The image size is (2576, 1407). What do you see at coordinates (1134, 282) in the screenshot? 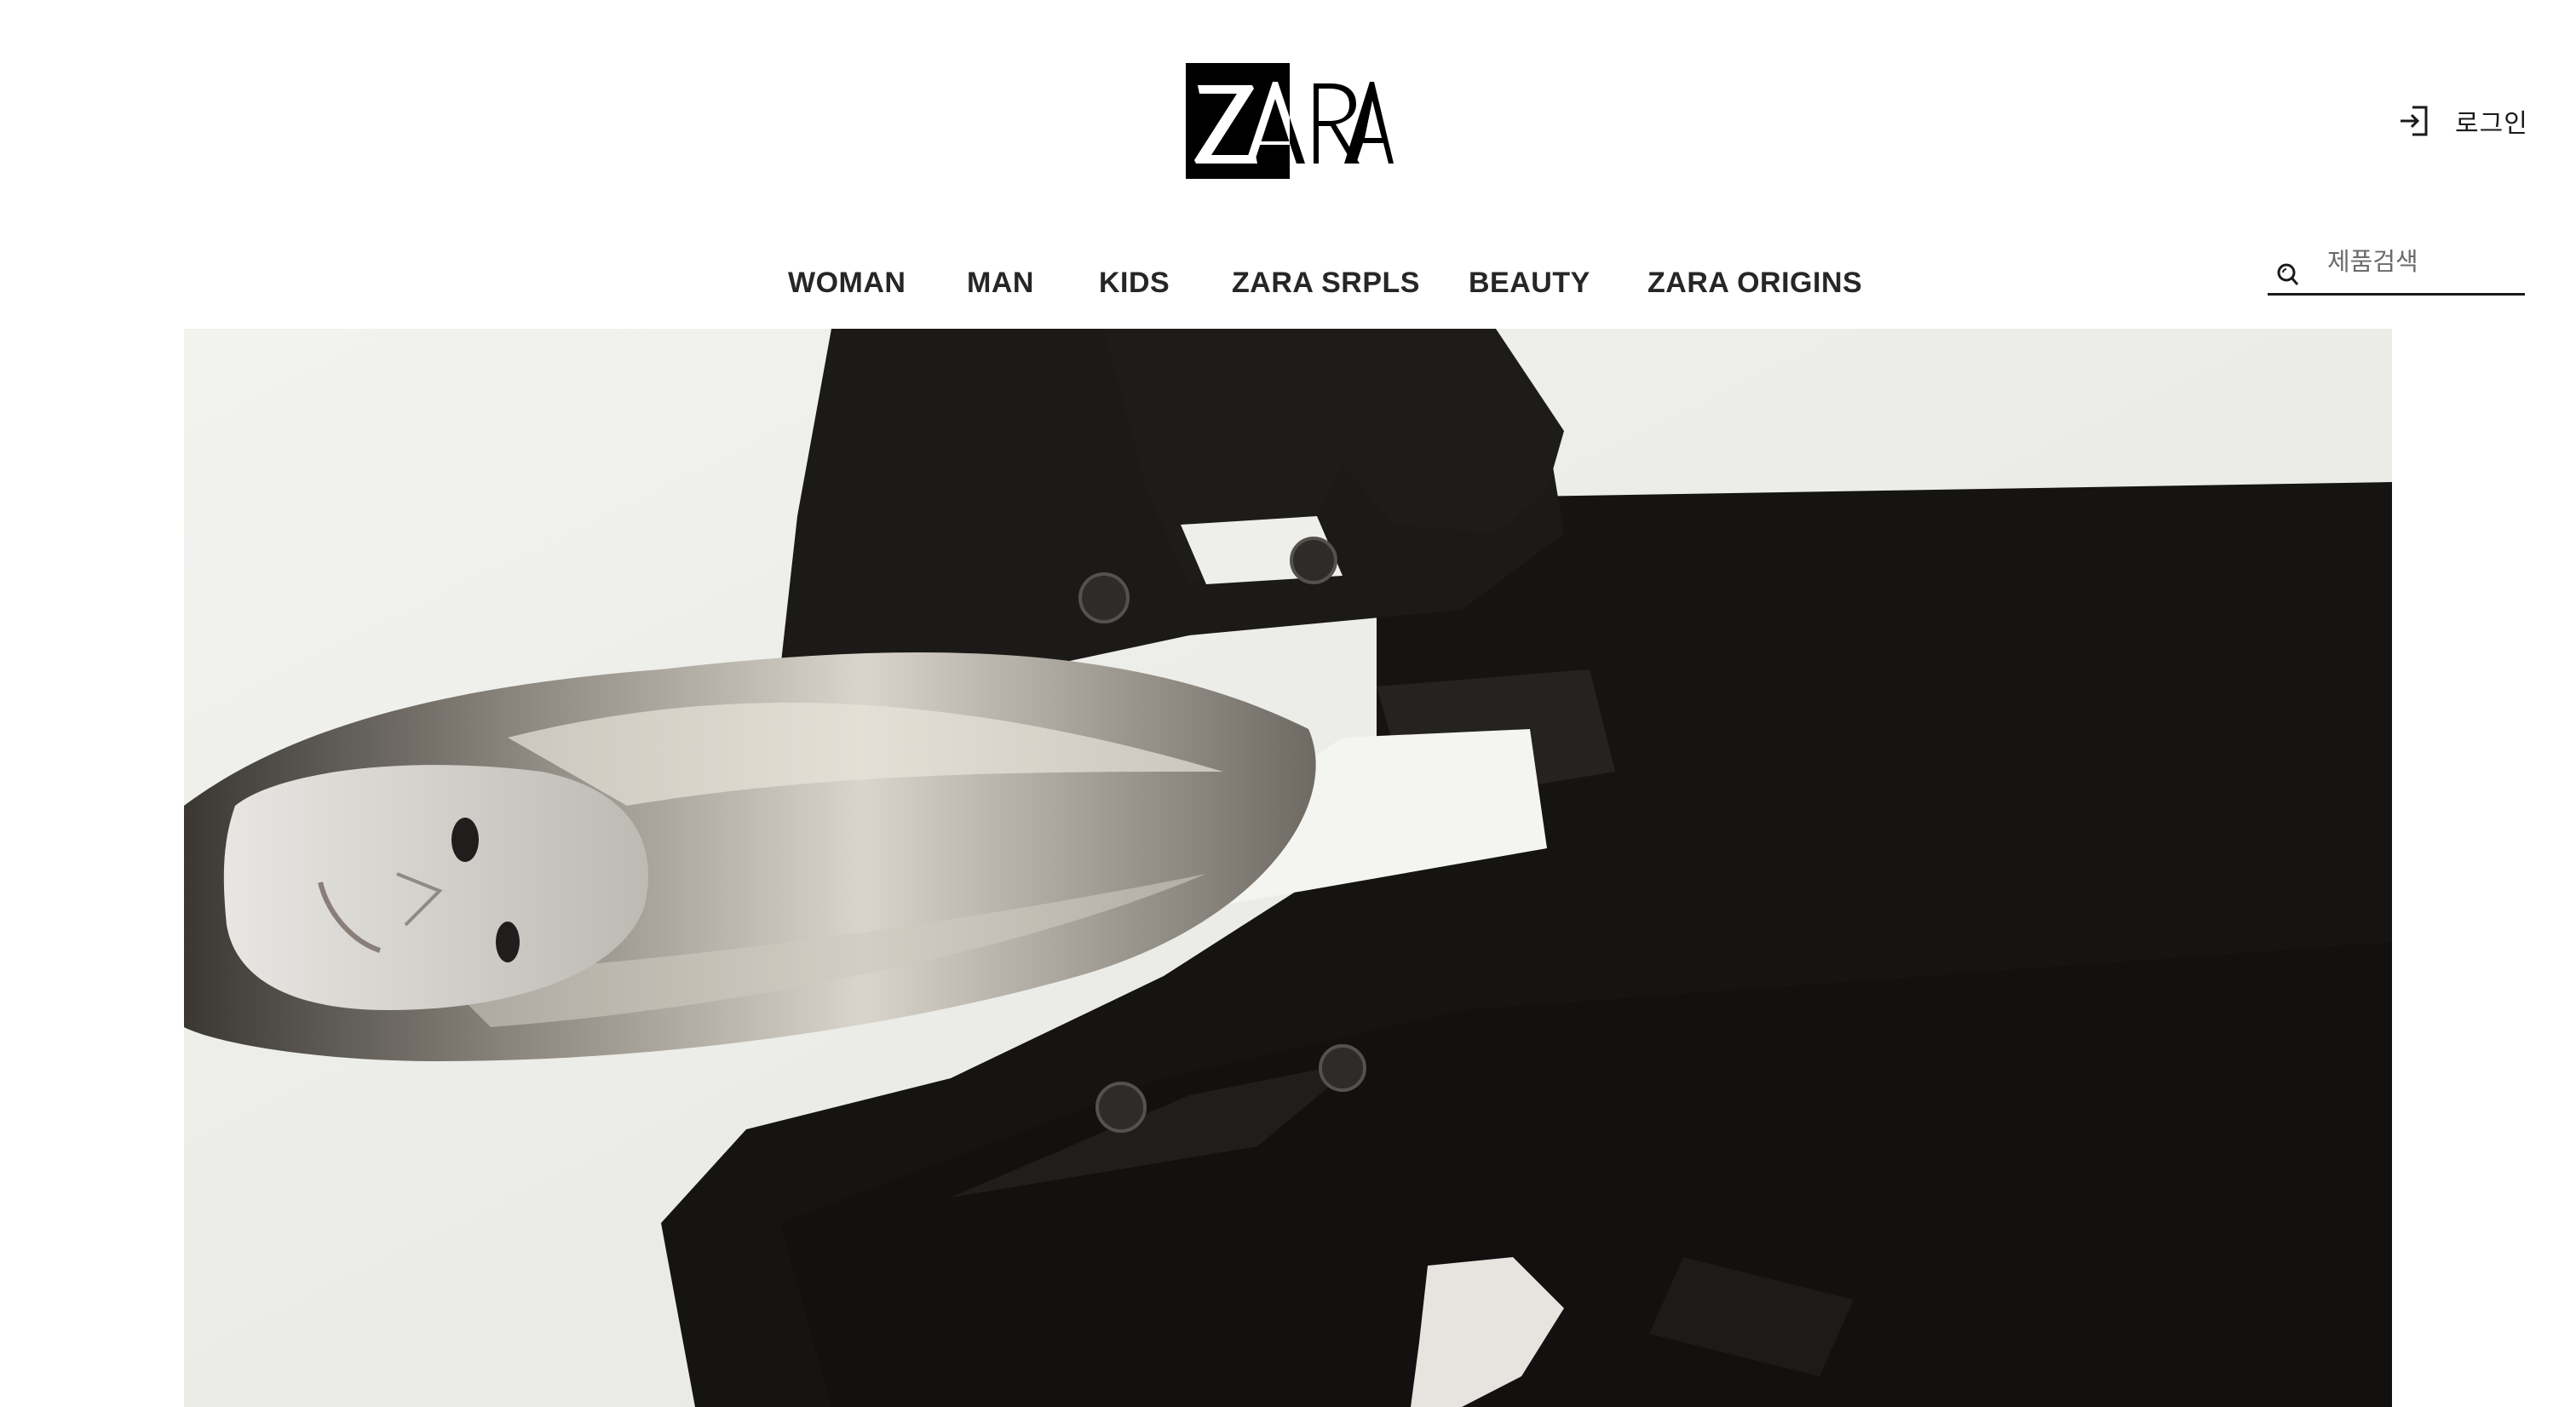
I see `nav-item-kids: KIDS` at bounding box center [1134, 282].